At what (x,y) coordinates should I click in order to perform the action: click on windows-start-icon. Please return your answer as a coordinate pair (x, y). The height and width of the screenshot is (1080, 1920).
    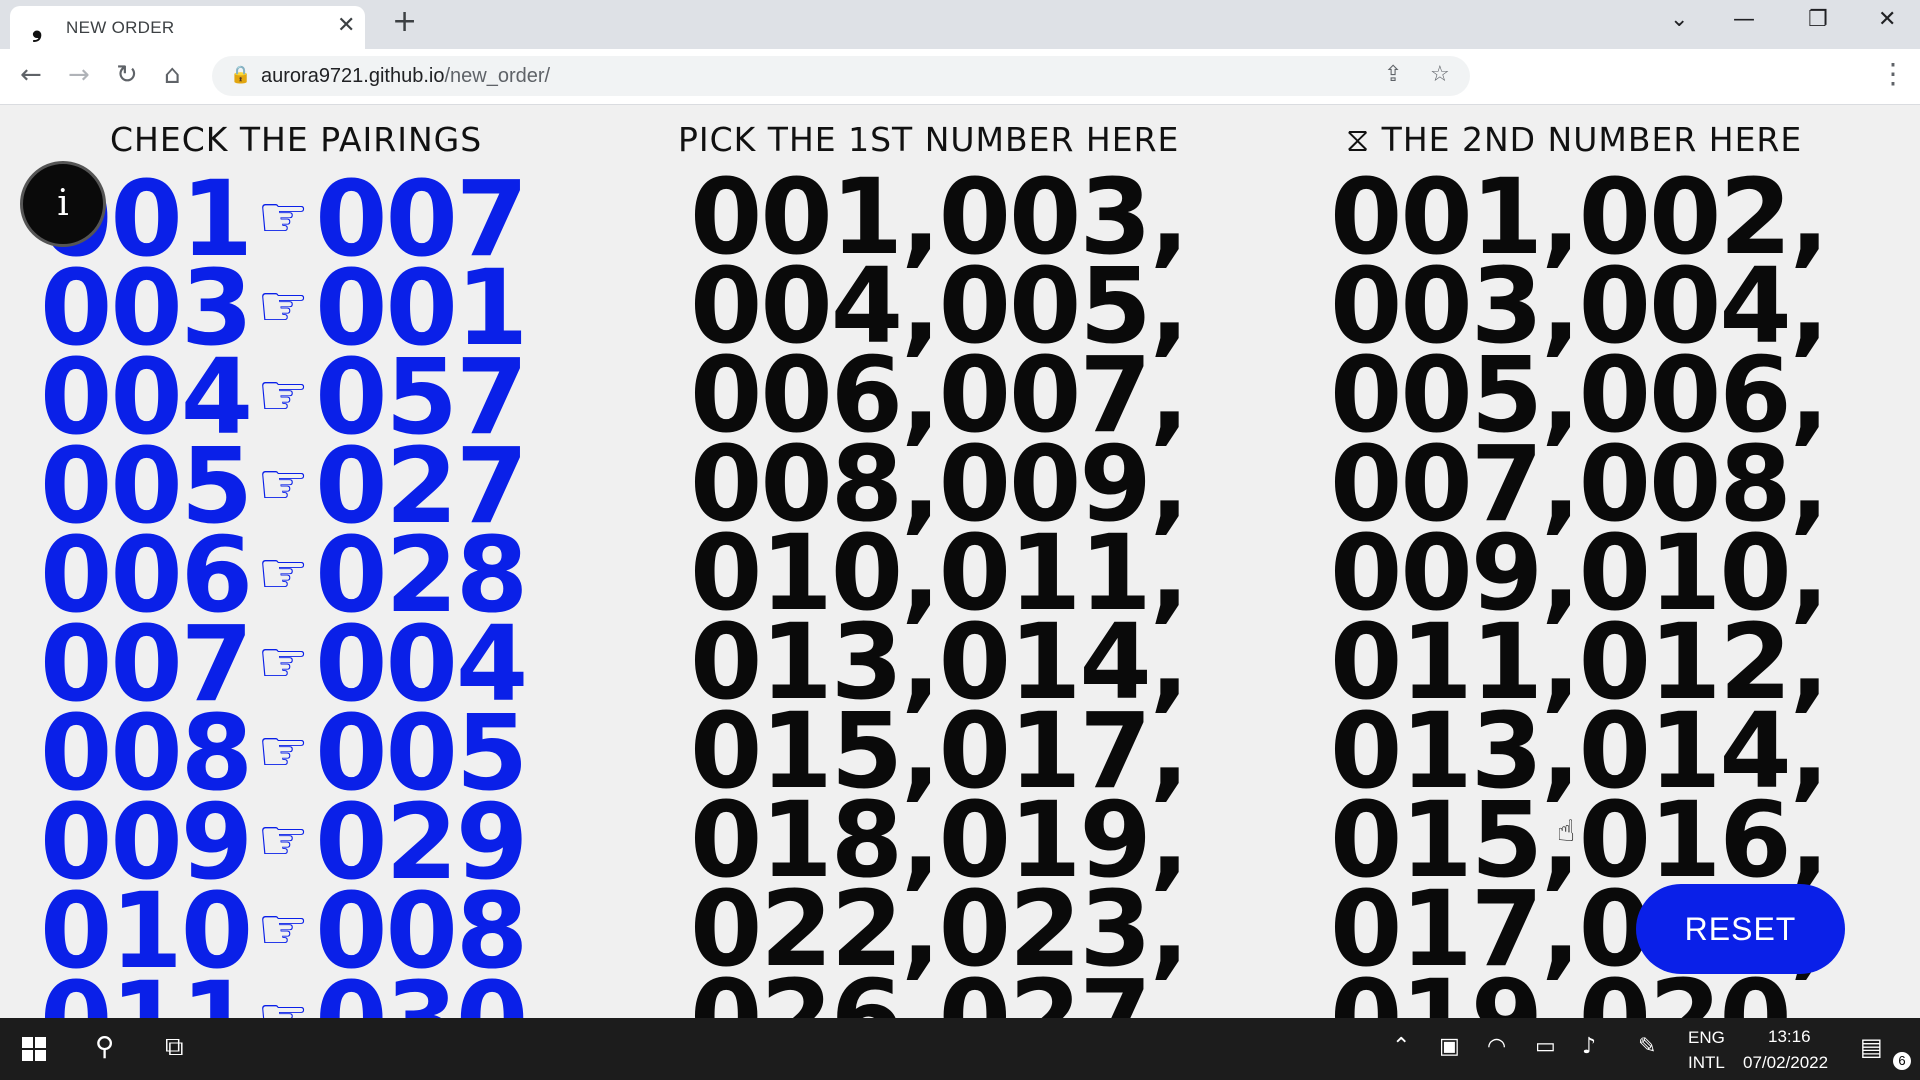
    Looking at the image, I should click on (34, 1049).